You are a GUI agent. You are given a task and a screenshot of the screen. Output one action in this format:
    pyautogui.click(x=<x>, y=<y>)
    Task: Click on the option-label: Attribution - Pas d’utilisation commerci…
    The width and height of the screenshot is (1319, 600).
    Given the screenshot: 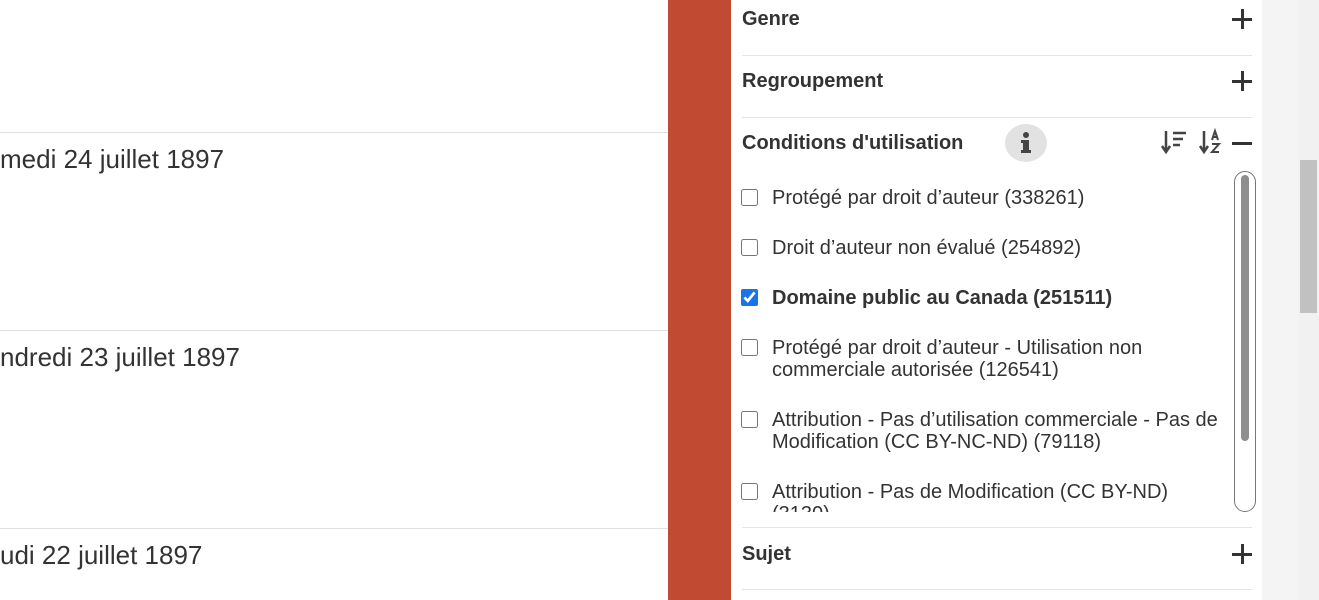 What is the action you would take?
    pyautogui.click(x=995, y=431)
    